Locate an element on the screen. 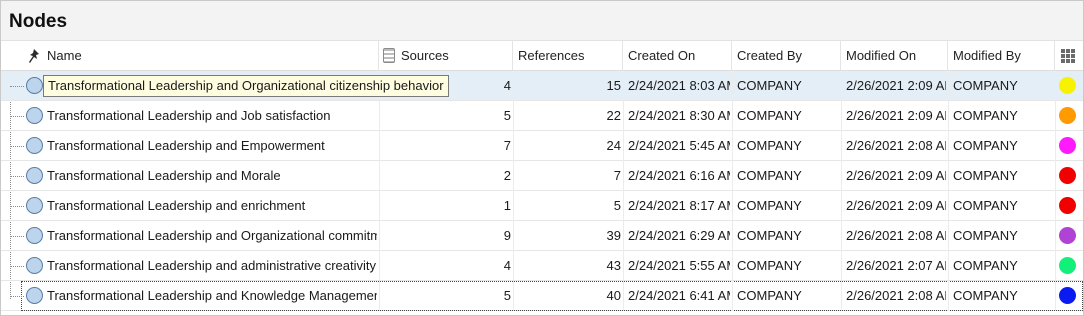  modified-on-cell: 2/26/2021 2:09 AM is located at coordinates (896, 205).